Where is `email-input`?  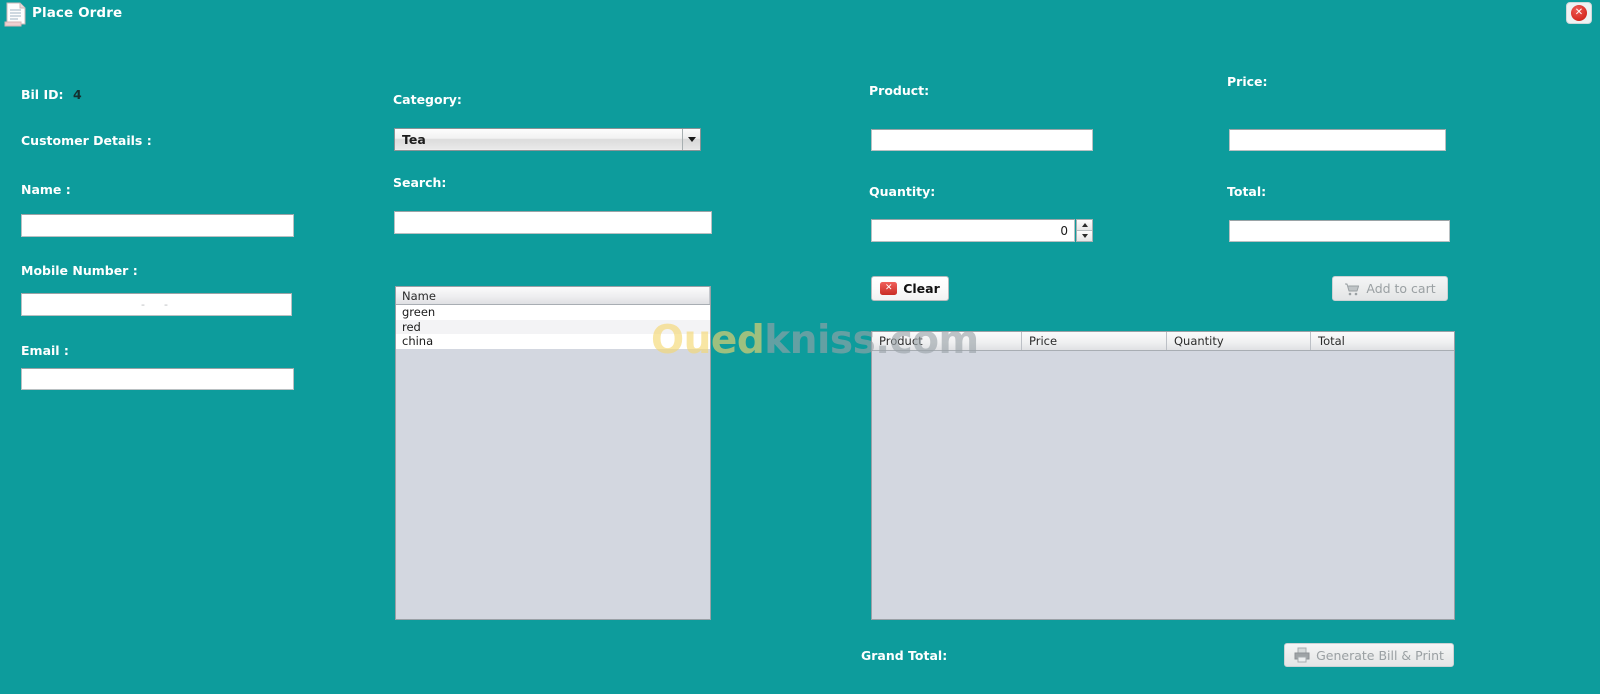 email-input is located at coordinates (157, 379).